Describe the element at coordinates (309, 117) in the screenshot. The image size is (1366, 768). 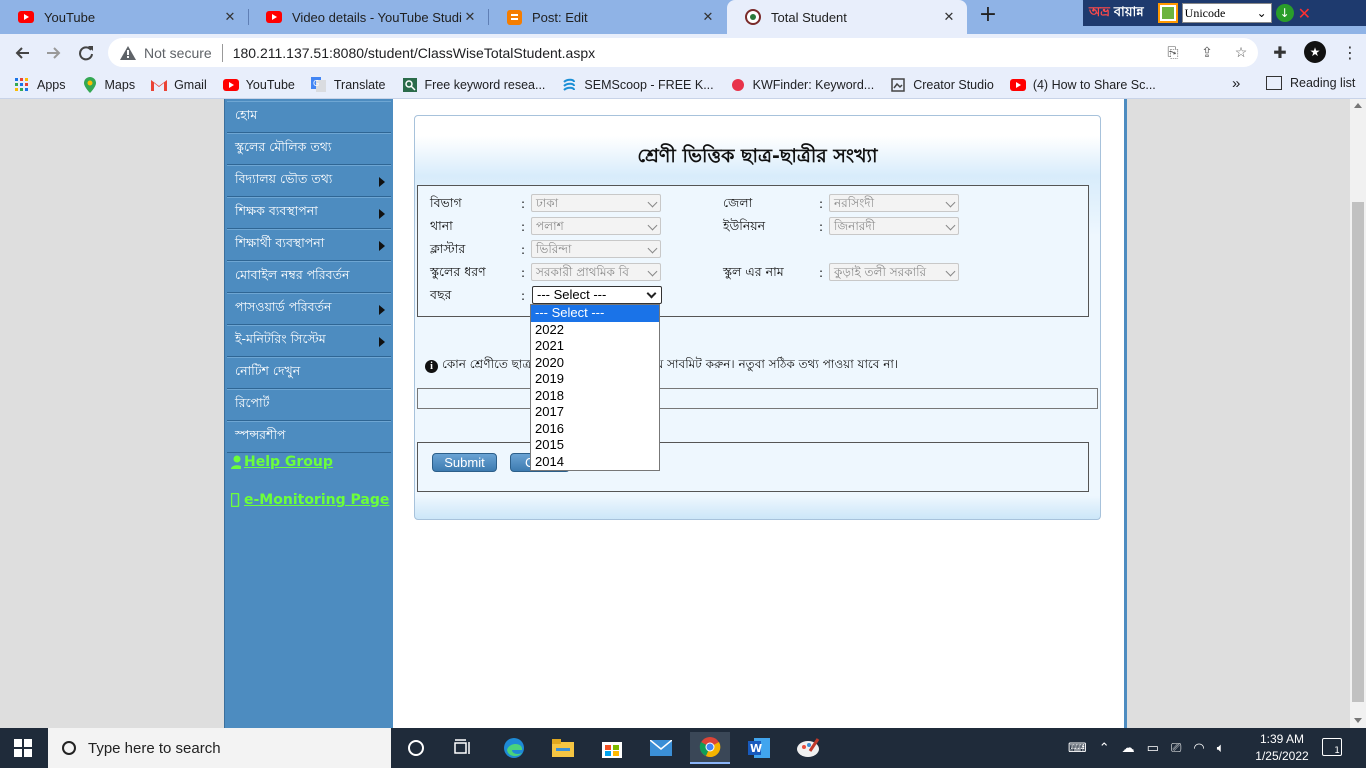
I see `sidebar-item-home: হোম` at that location.